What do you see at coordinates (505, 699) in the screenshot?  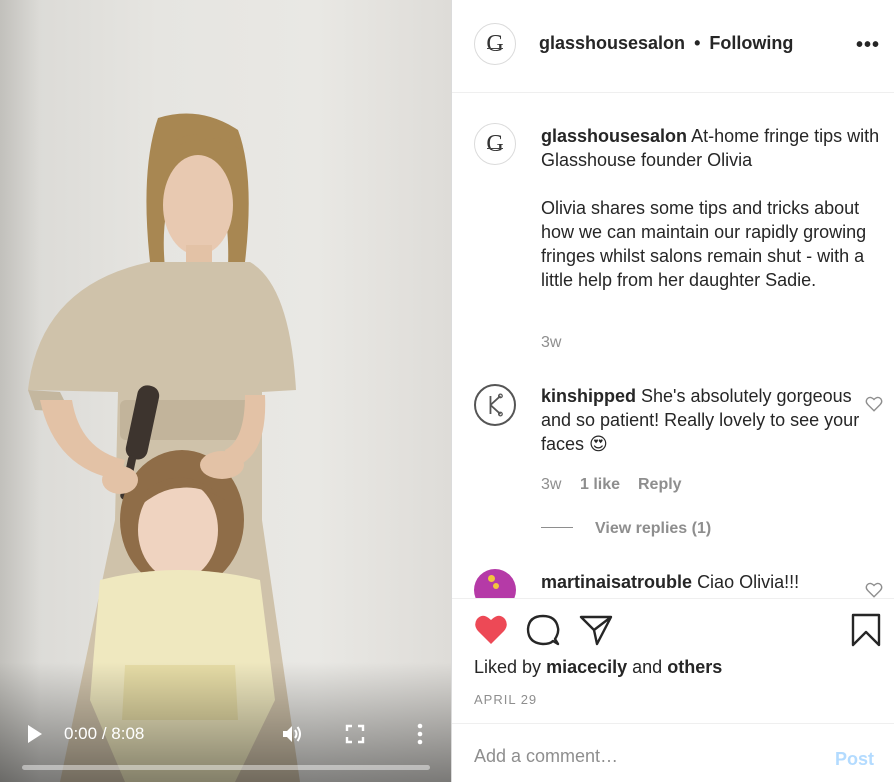 I see `post-date: APRIL 29` at bounding box center [505, 699].